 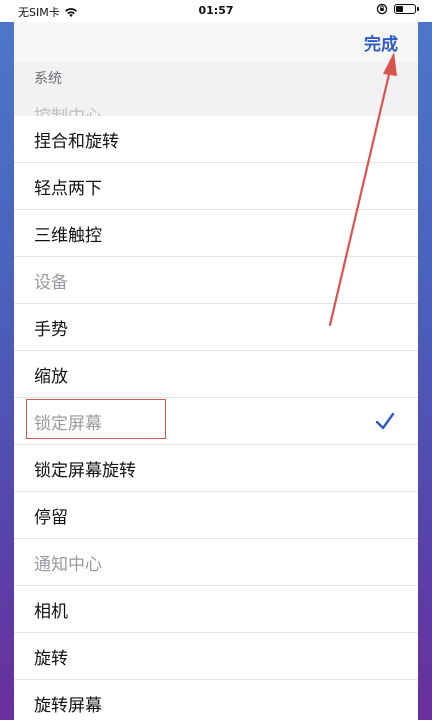 I want to click on list-item-label: 停留, so click(x=51, y=517).